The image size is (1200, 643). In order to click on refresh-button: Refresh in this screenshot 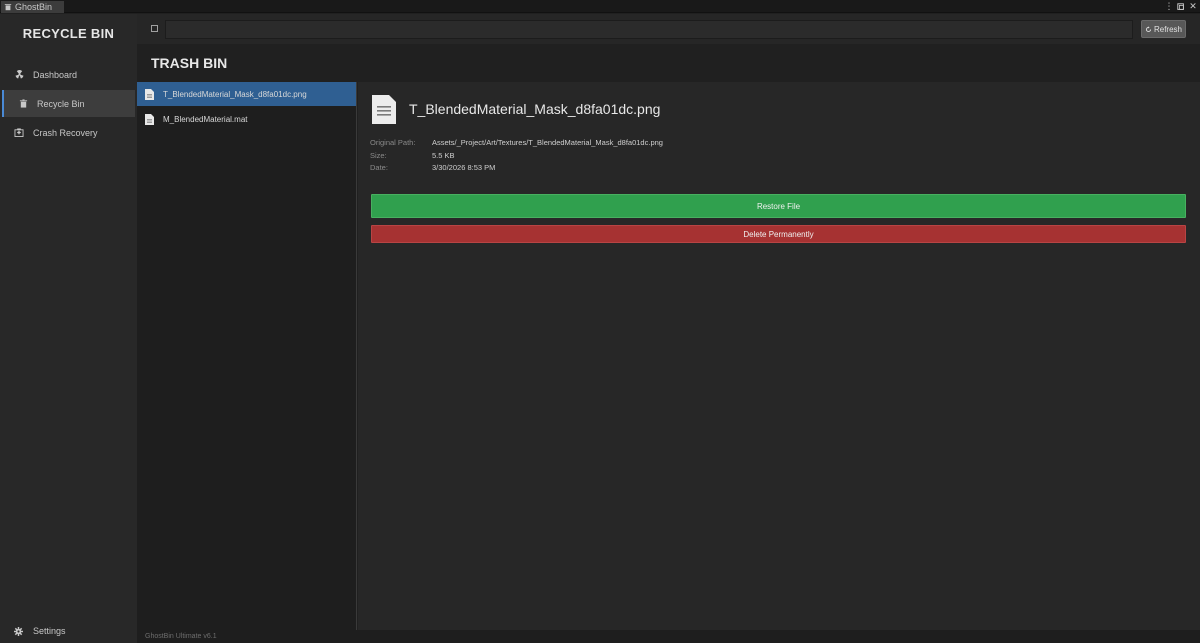, I will do `click(1163, 29)`.